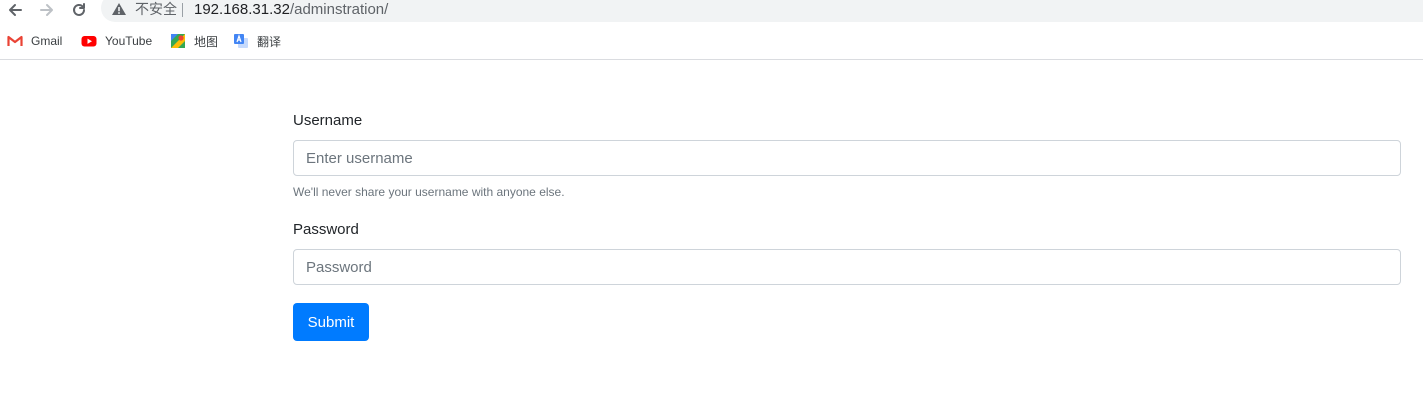  I want to click on bookmark-translate: 翻译, so click(257, 41).